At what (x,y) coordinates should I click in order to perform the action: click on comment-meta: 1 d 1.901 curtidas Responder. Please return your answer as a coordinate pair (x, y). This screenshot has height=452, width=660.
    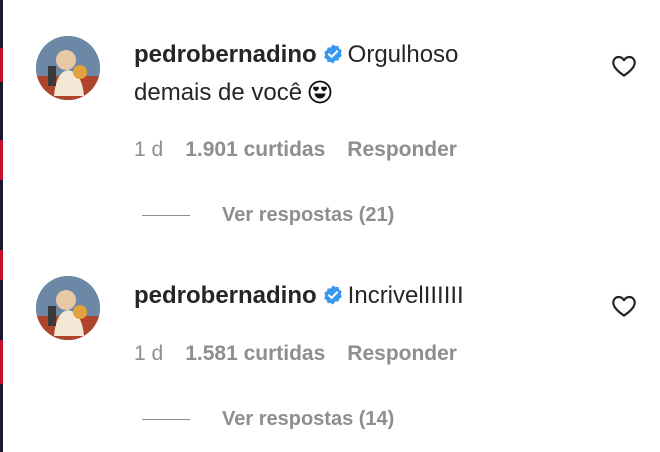
    Looking at the image, I should click on (295, 150).